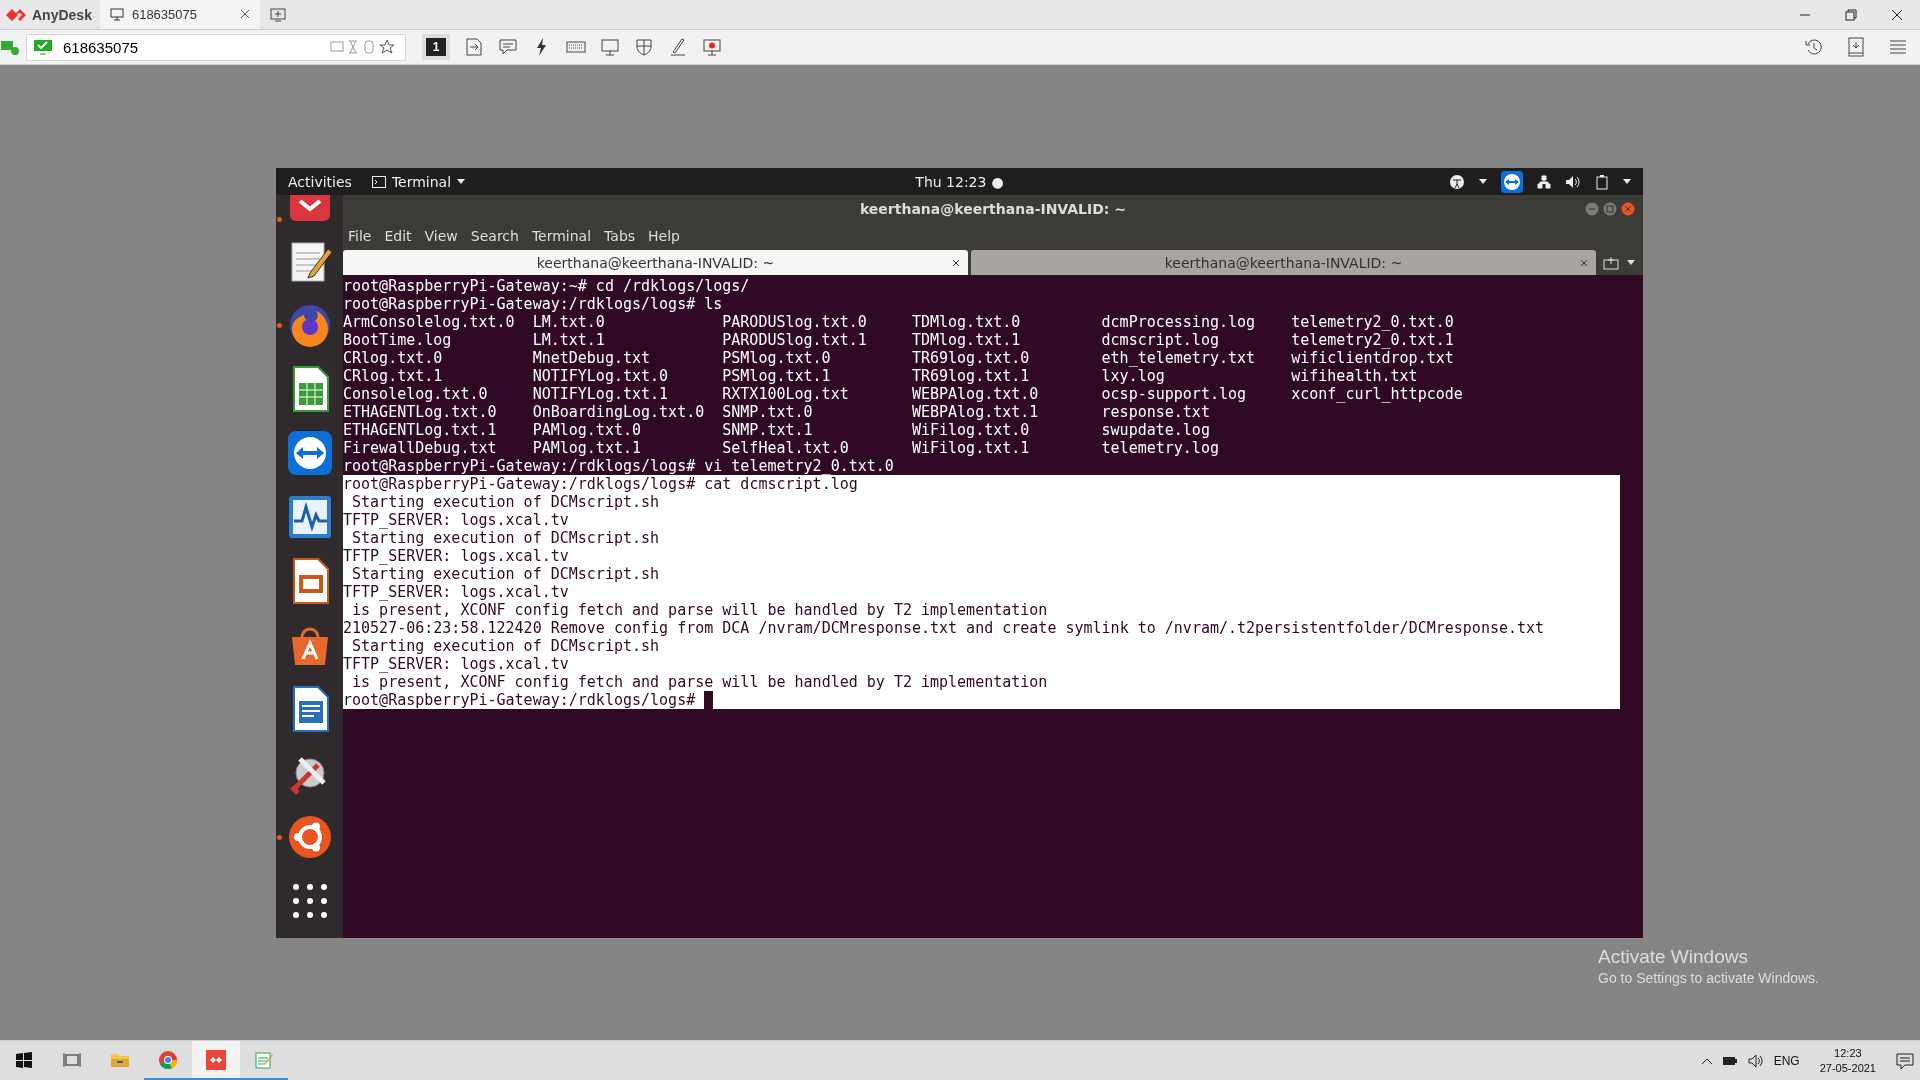 The width and height of the screenshot is (1920, 1080). I want to click on file-name: wificlientdrop.txt, so click(1373, 358).